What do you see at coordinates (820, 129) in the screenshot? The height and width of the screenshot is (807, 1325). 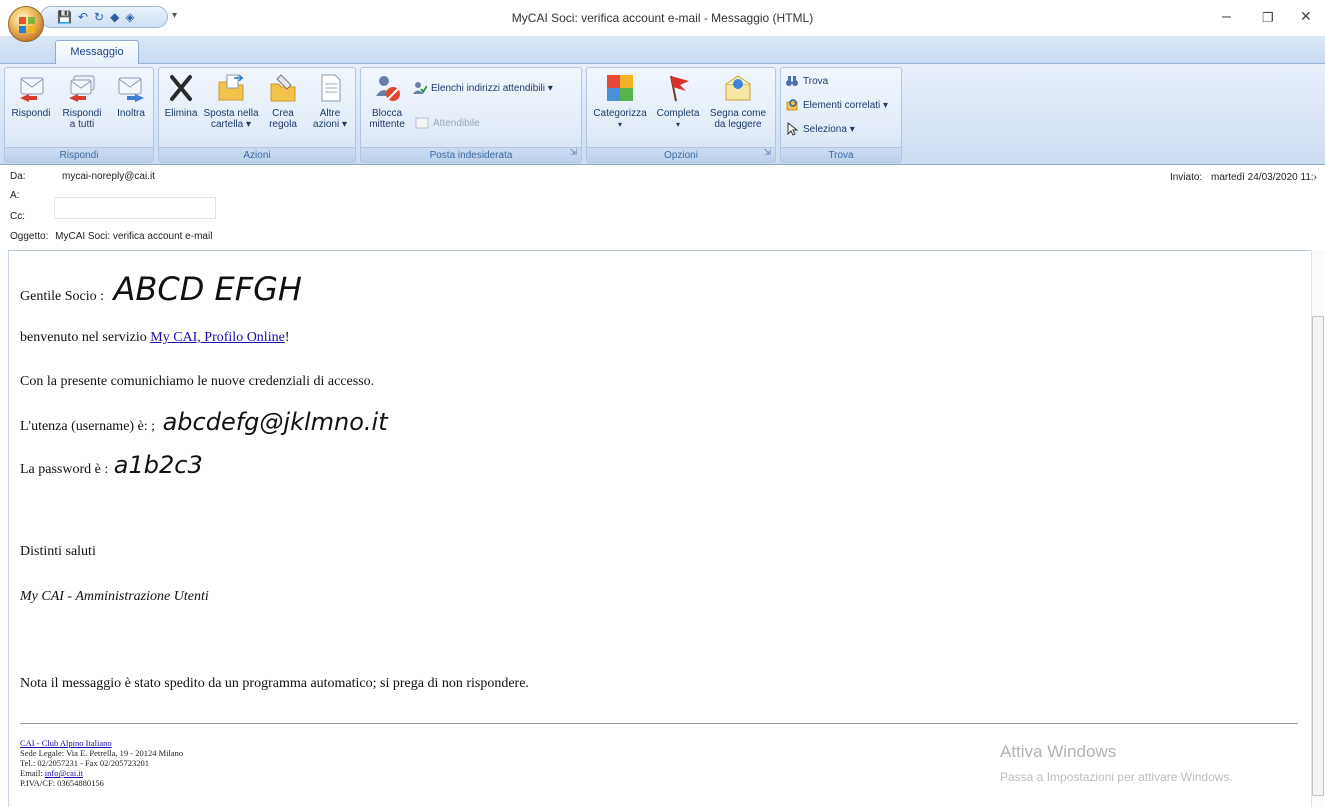 I see `select-button: Seleziona ▾` at bounding box center [820, 129].